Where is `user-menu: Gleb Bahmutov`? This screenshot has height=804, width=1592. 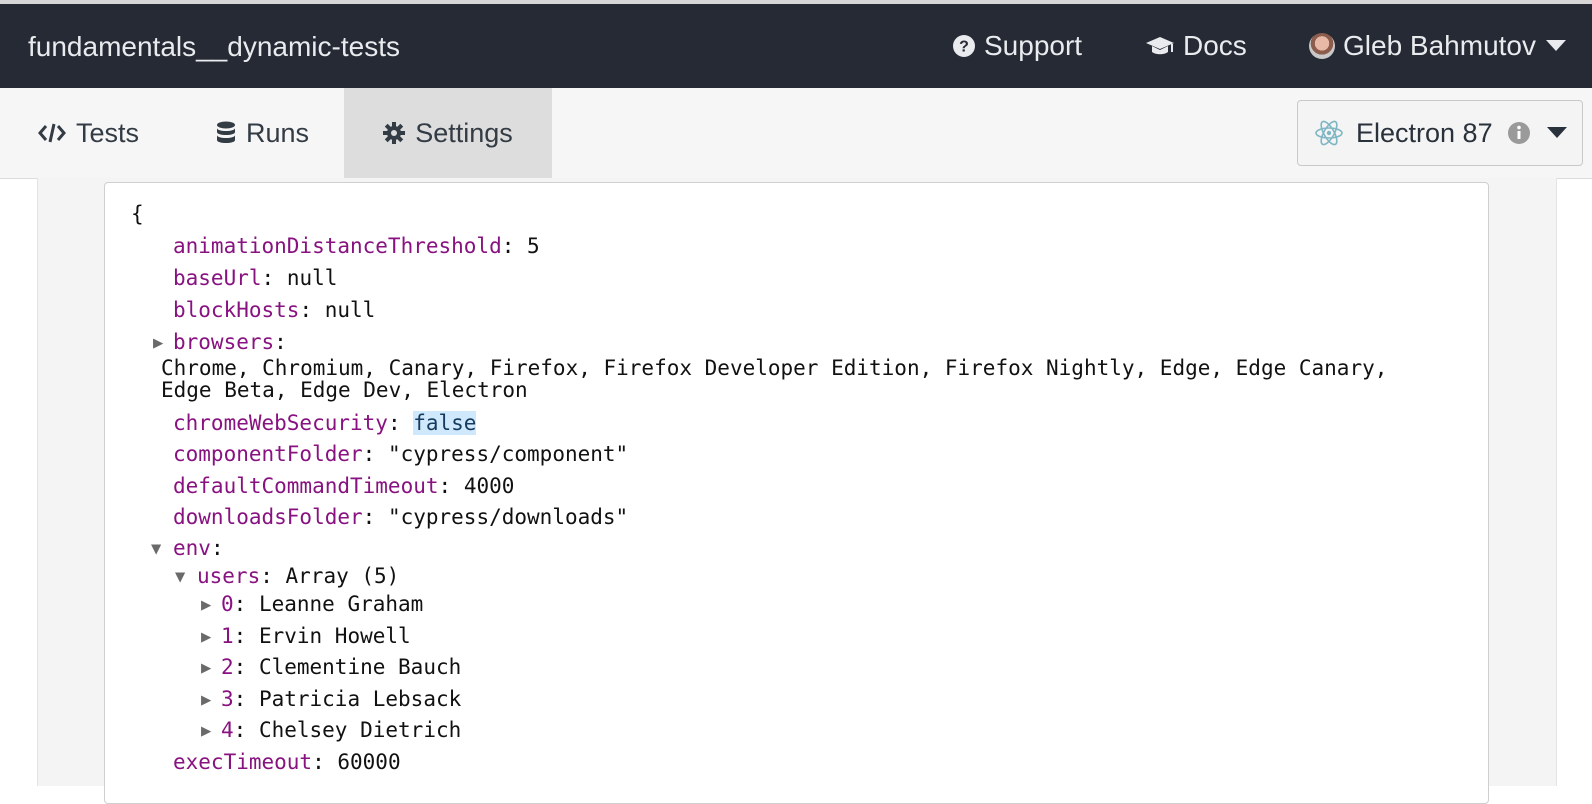 user-menu: Gleb Bahmutov is located at coordinates (1441, 46).